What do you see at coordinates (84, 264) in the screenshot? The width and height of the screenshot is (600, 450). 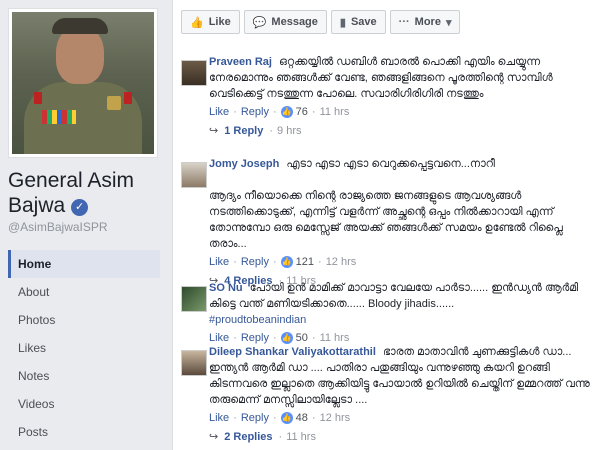 I see `nav-item-home: Home` at bounding box center [84, 264].